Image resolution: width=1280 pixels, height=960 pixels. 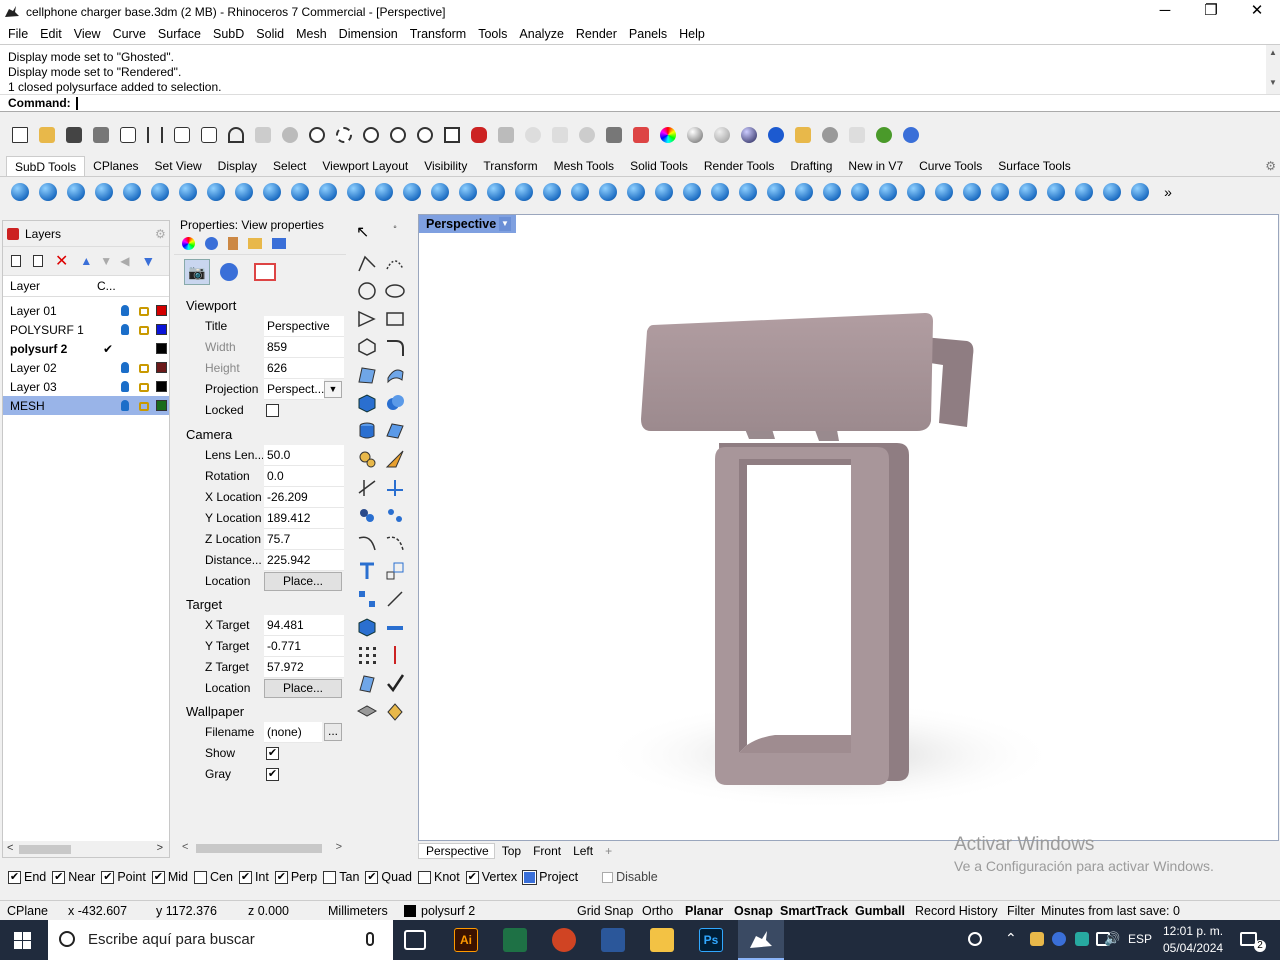 I want to click on osnap-tan: Tan, so click(x=341, y=877).